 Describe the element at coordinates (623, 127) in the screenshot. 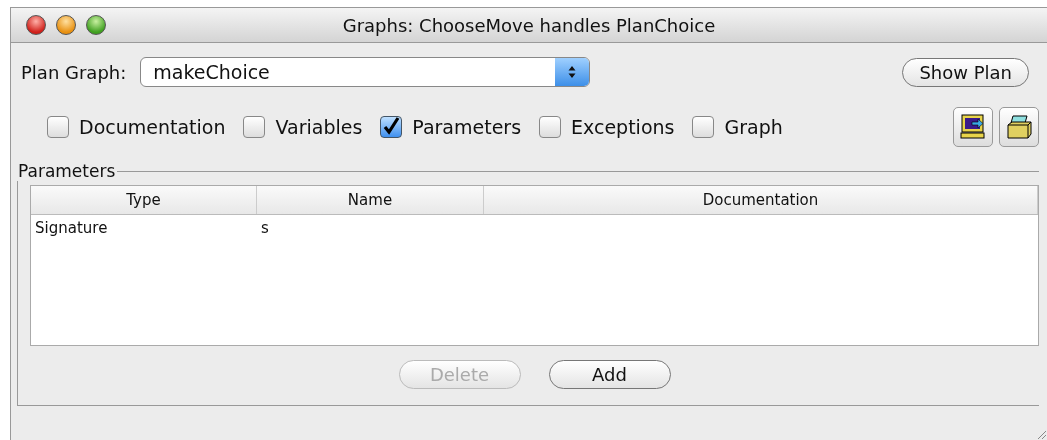

I see `checkbox-label: Exceptions` at that location.